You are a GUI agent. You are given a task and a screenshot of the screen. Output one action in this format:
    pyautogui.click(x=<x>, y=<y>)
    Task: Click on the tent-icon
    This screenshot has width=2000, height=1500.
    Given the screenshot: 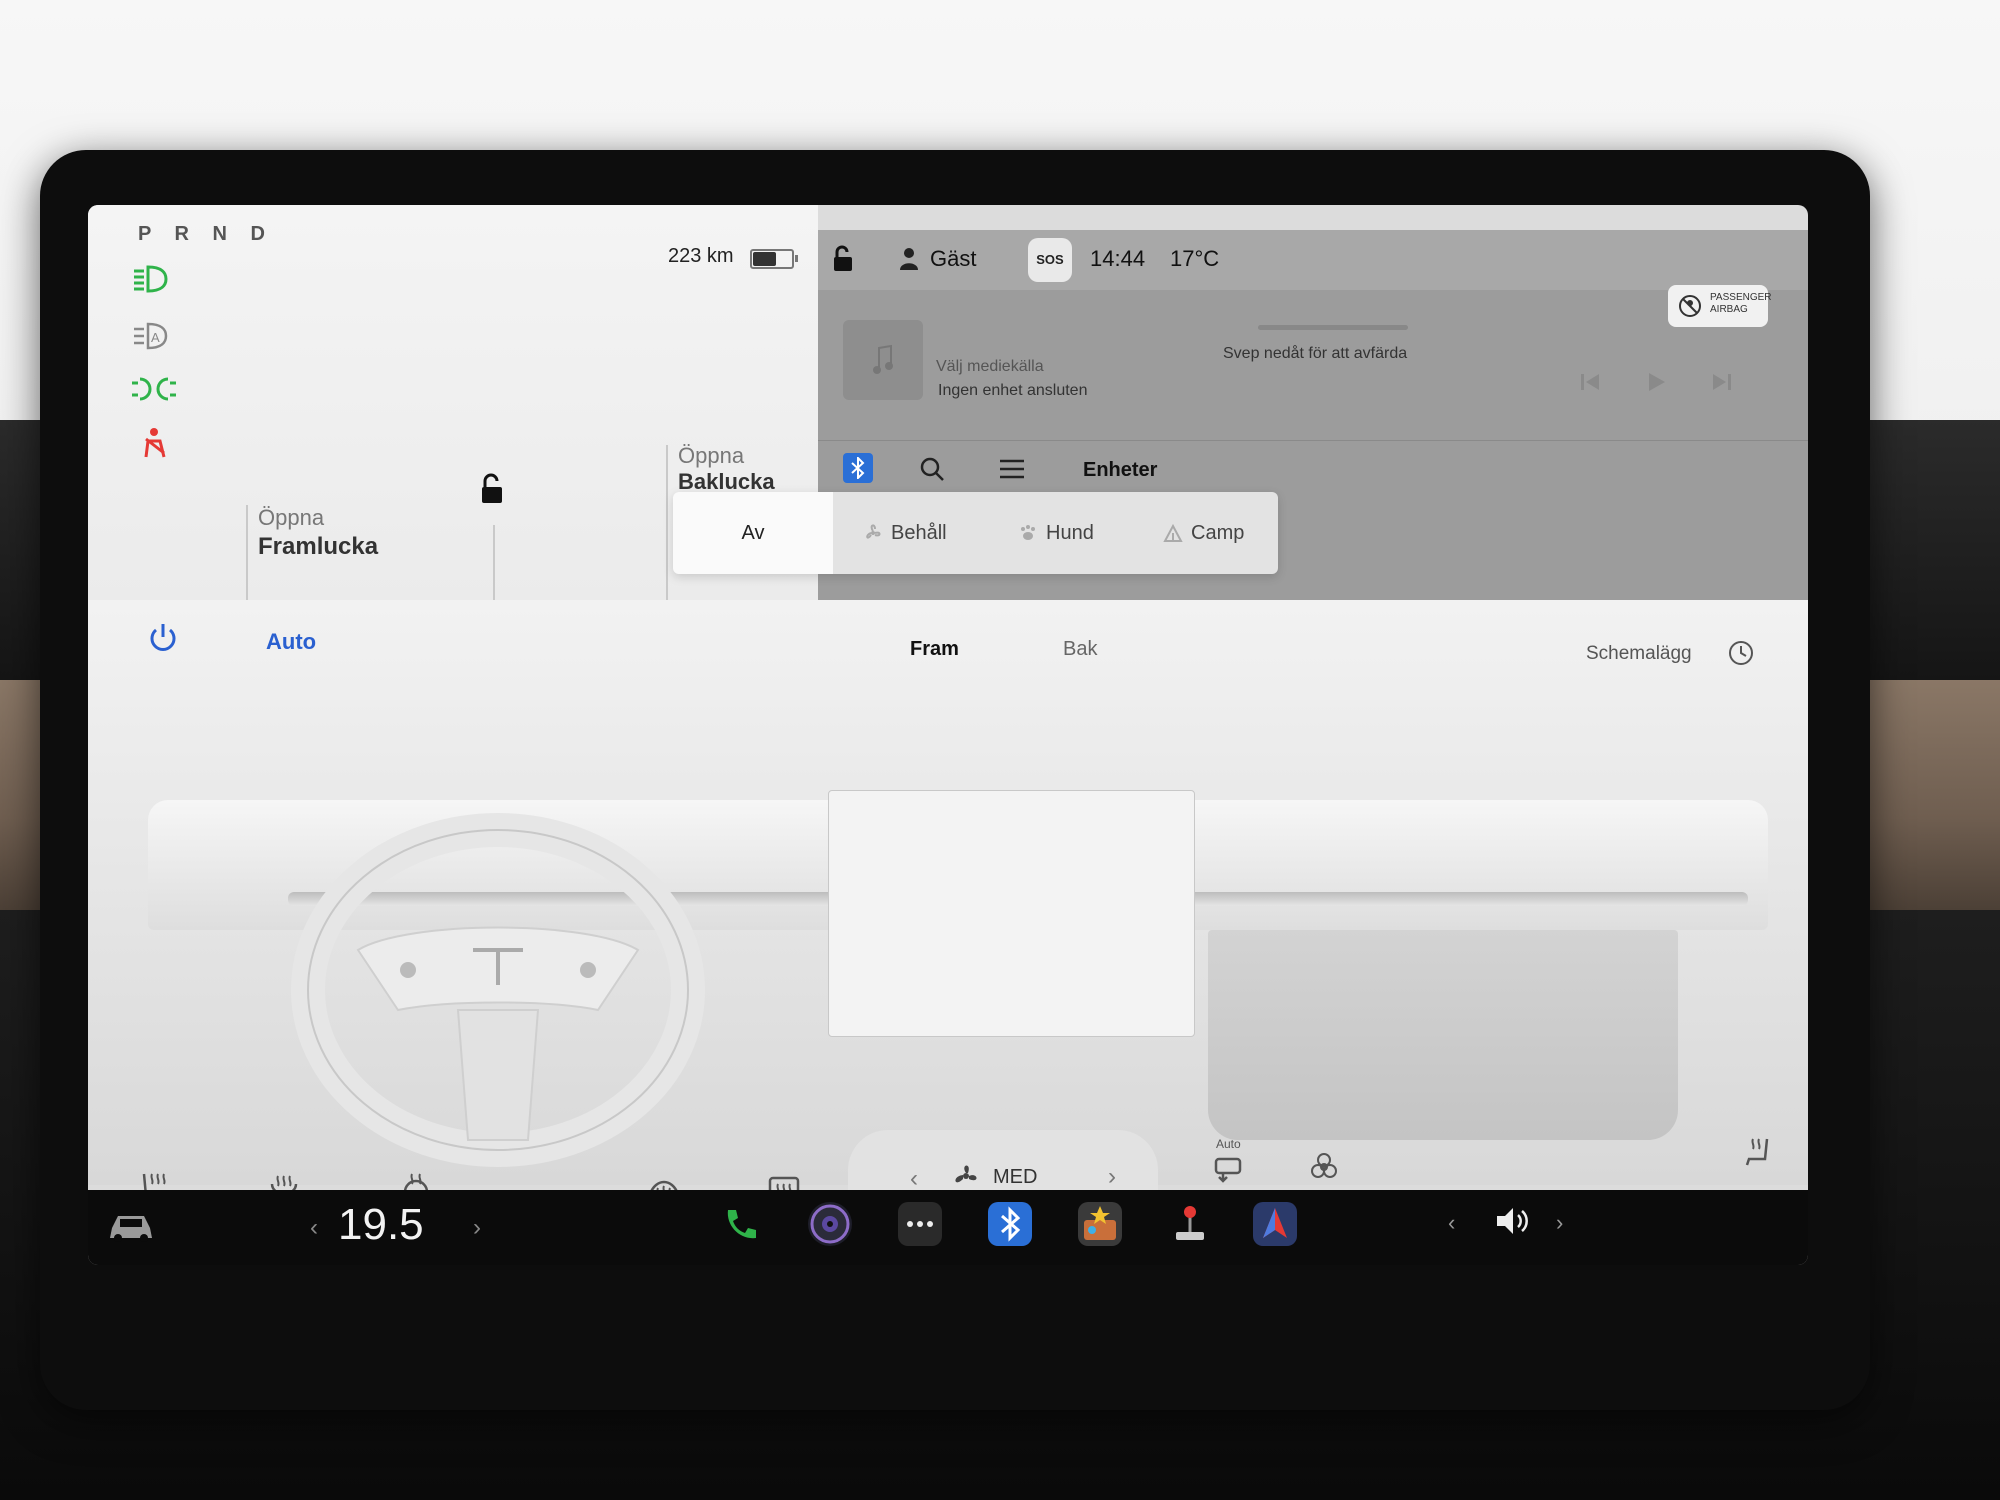 What is the action you would take?
    pyautogui.click(x=1173, y=532)
    